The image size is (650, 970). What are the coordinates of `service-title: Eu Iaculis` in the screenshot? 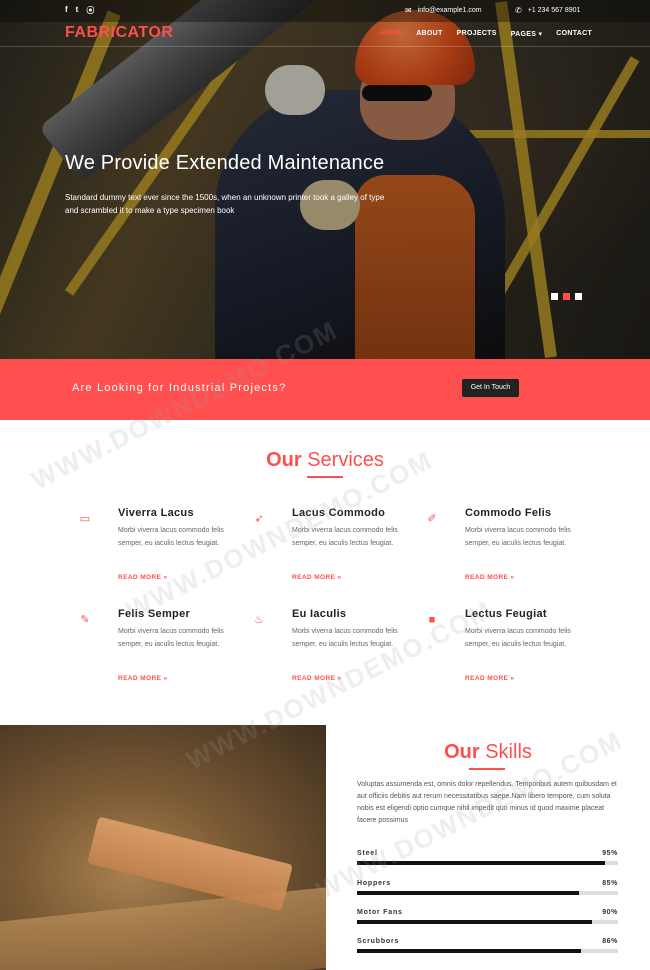 It's located at (319, 614).